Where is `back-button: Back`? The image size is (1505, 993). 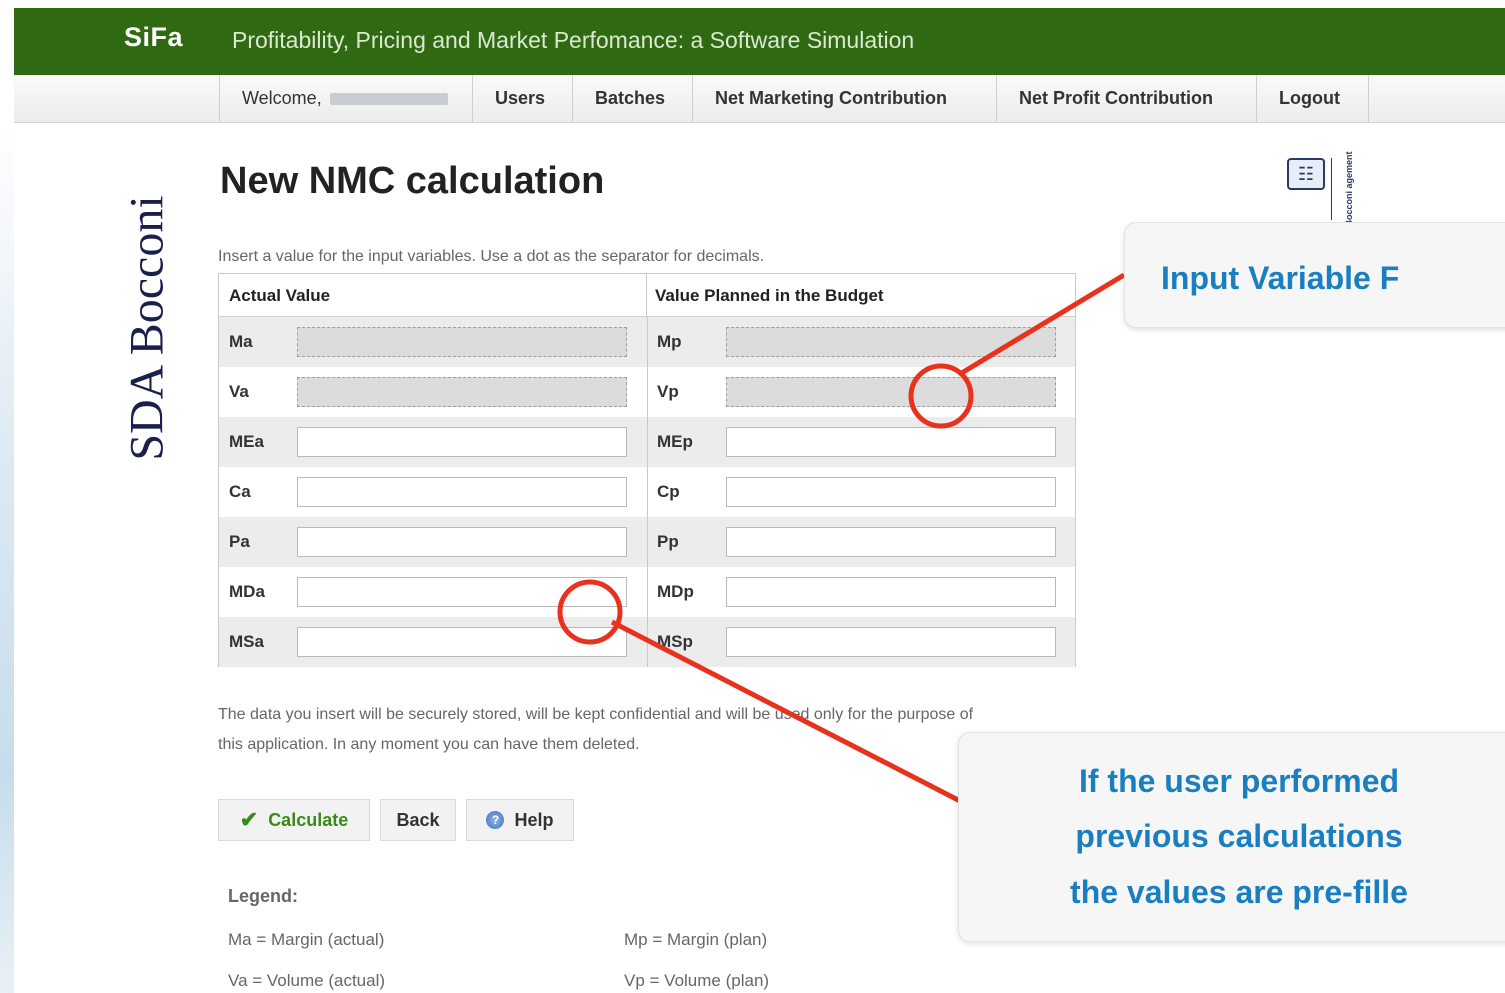
back-button: Back is located at coordinates (418, 820).